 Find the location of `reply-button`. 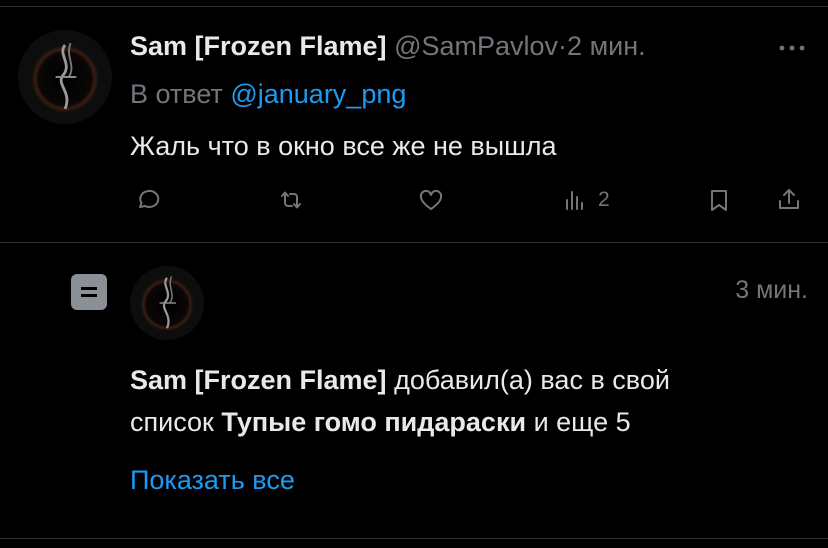

reply-button is located at coordinates (147, 200).